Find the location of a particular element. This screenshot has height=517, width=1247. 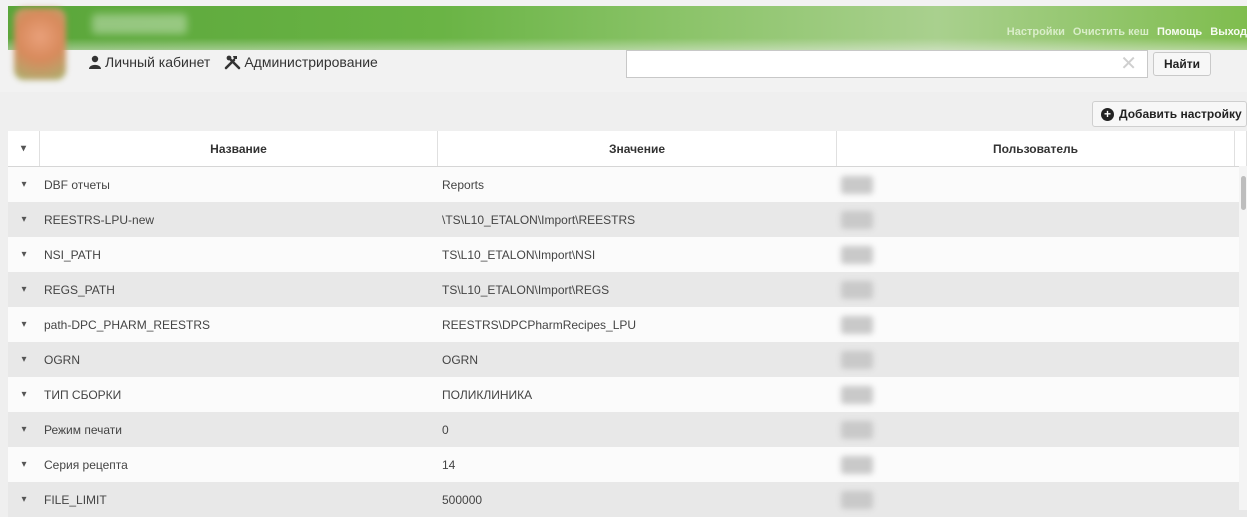

table-row: ▾ REGS_PATH TS\L10_ETALON\Import\REGS is located at coordinates (627, 289).